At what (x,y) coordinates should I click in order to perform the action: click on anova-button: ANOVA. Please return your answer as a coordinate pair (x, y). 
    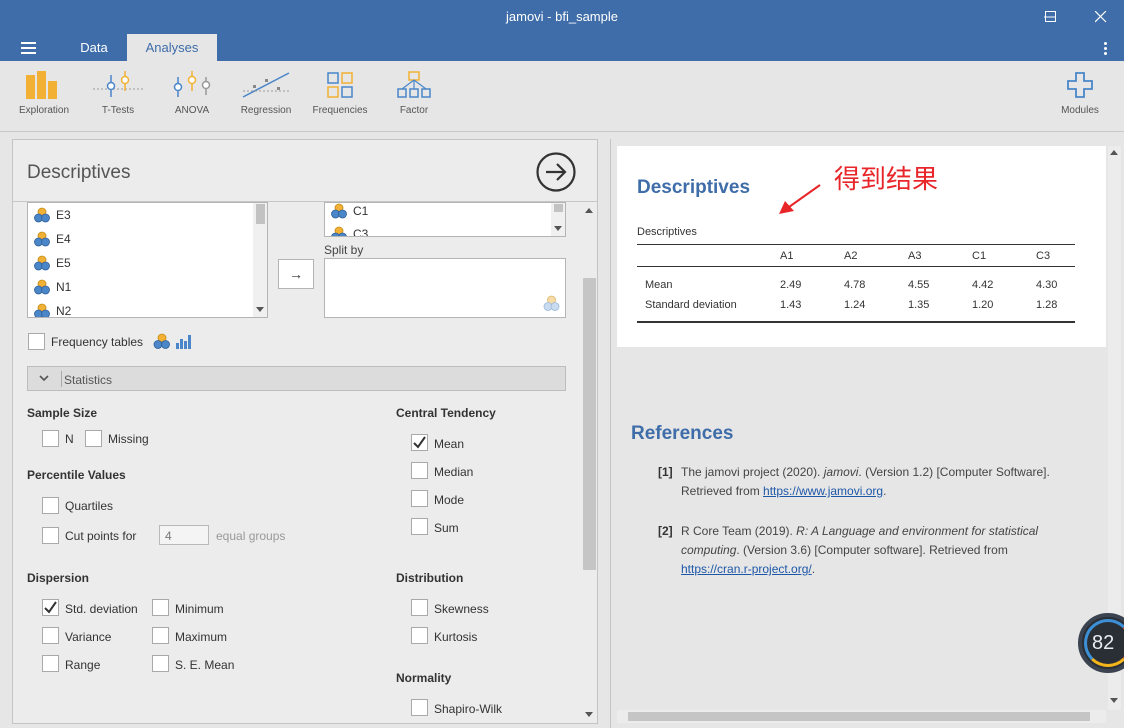
    Looking at the image, I should click on (192, 100).